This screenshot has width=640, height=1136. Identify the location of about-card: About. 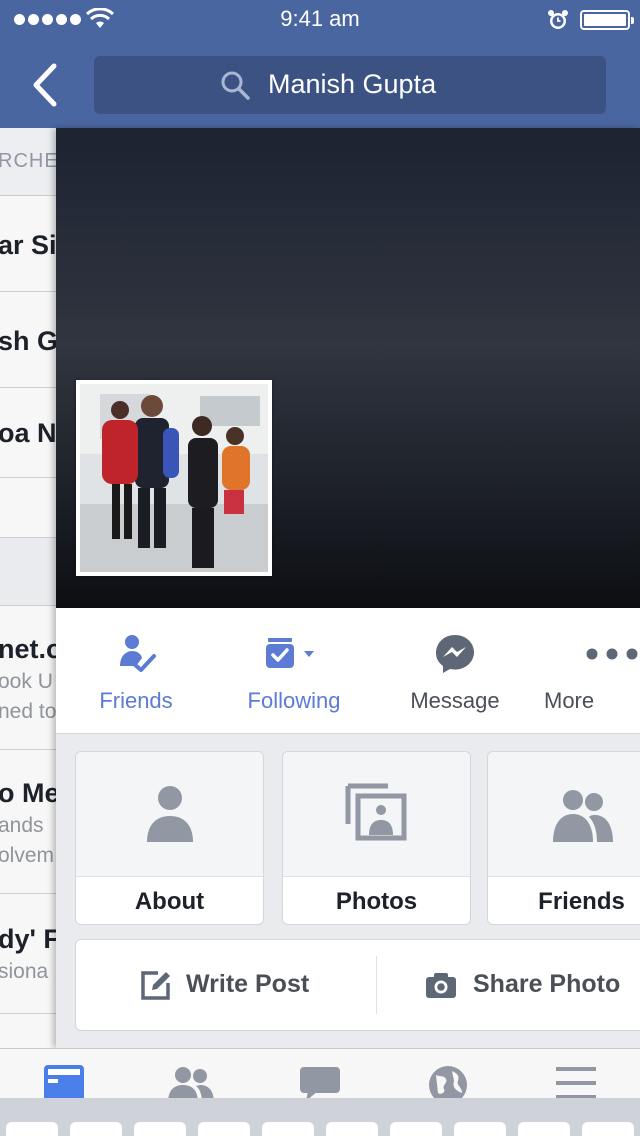
(169, 838).